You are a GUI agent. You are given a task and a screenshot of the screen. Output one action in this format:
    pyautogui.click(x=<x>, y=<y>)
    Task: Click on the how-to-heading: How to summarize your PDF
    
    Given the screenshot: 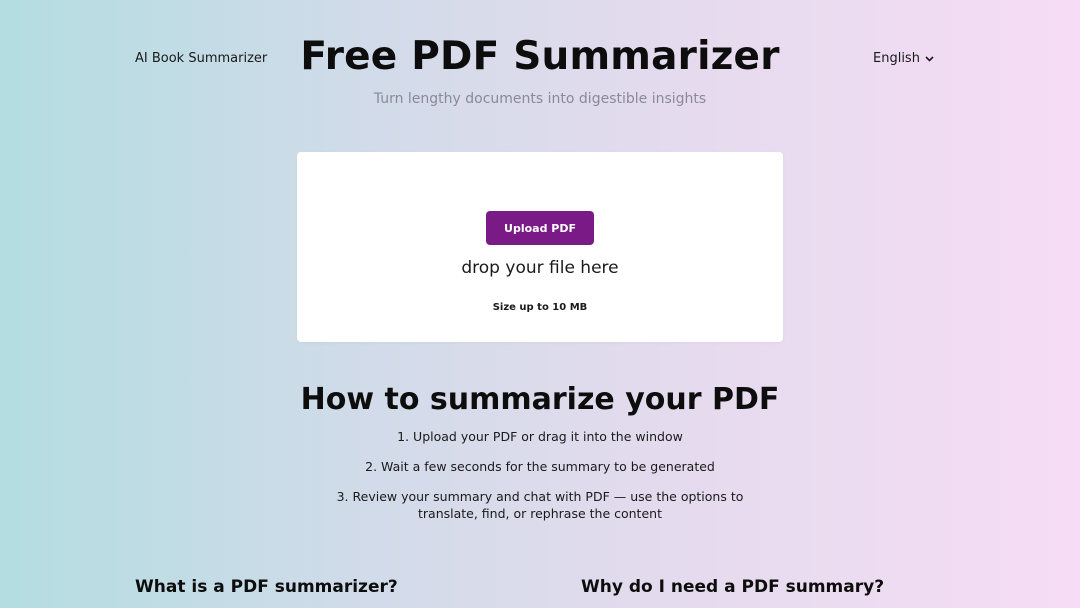 What is the action you would take?
    pyautogui.click(x=540, y=399)
    